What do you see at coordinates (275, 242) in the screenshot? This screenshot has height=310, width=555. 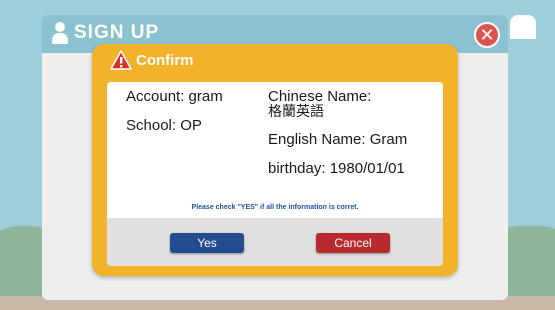 I see `button-bar` at bounding box center [275, 242].